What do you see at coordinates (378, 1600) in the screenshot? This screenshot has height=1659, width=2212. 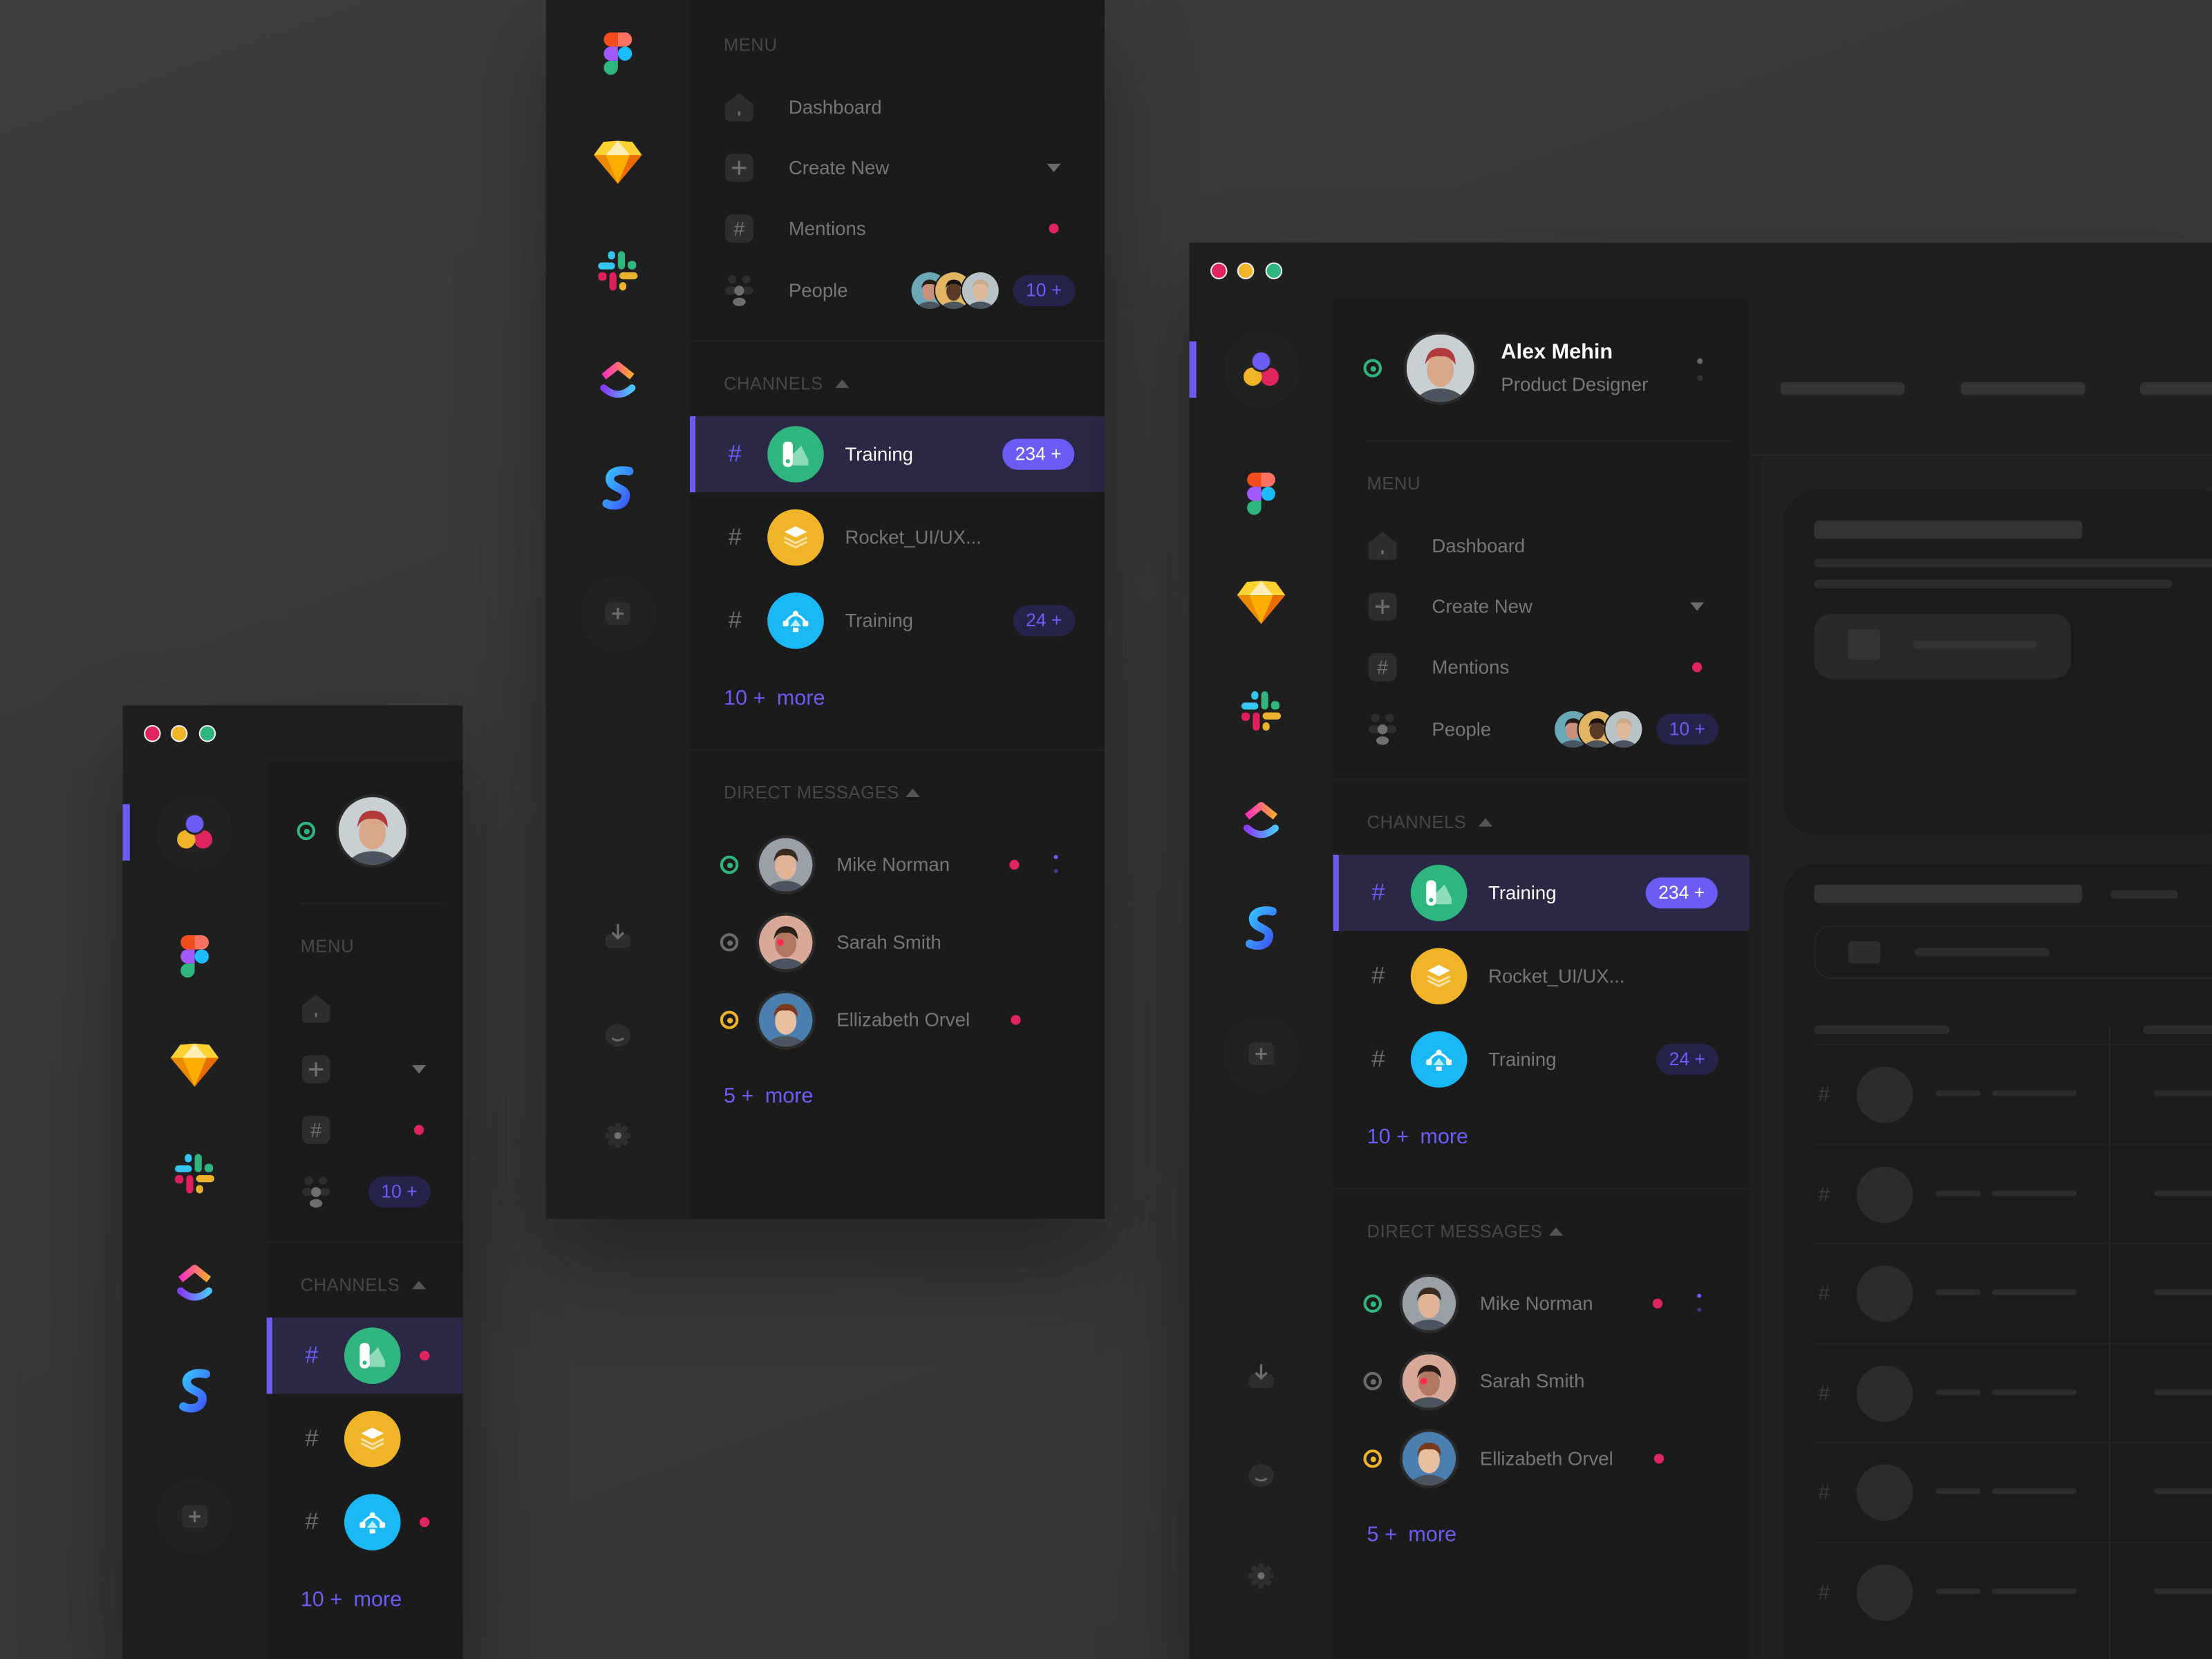 I see `more-label: more` at bounding box center [378, 1600].